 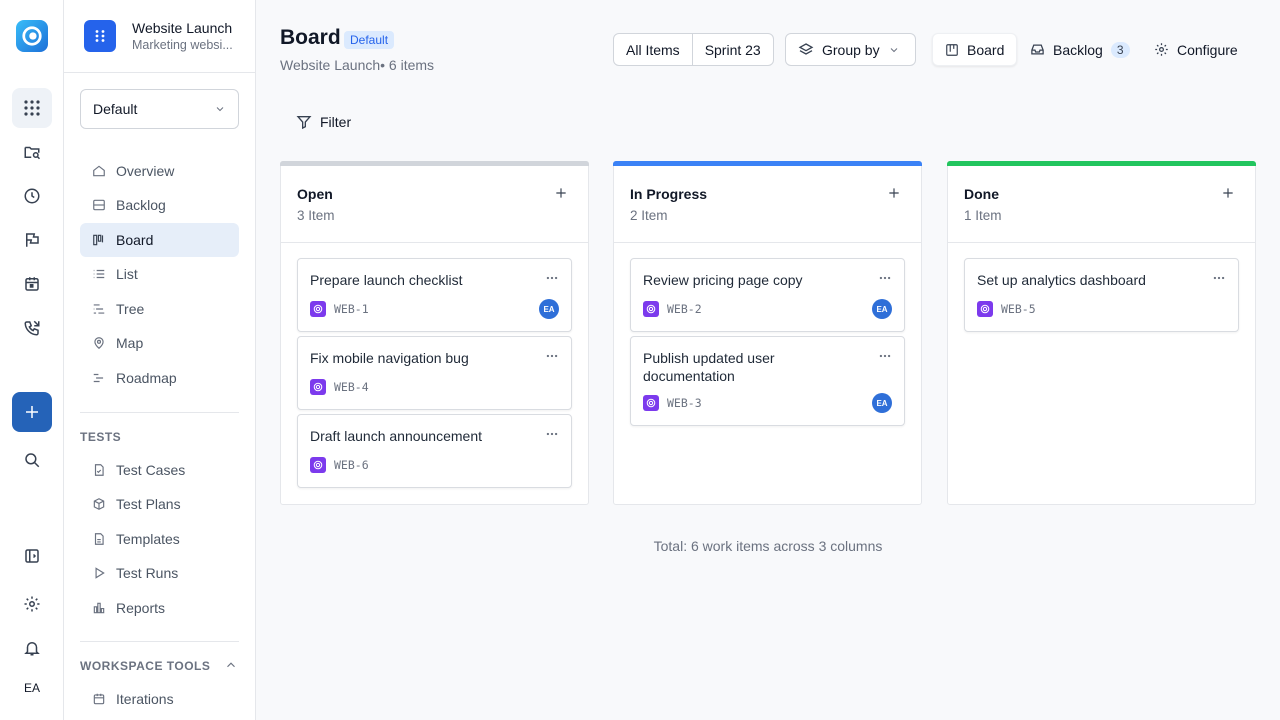 What do you see at coordinates (100, 573) in the screenshot?
I see `play-icon` at bounding box center [100, 573].